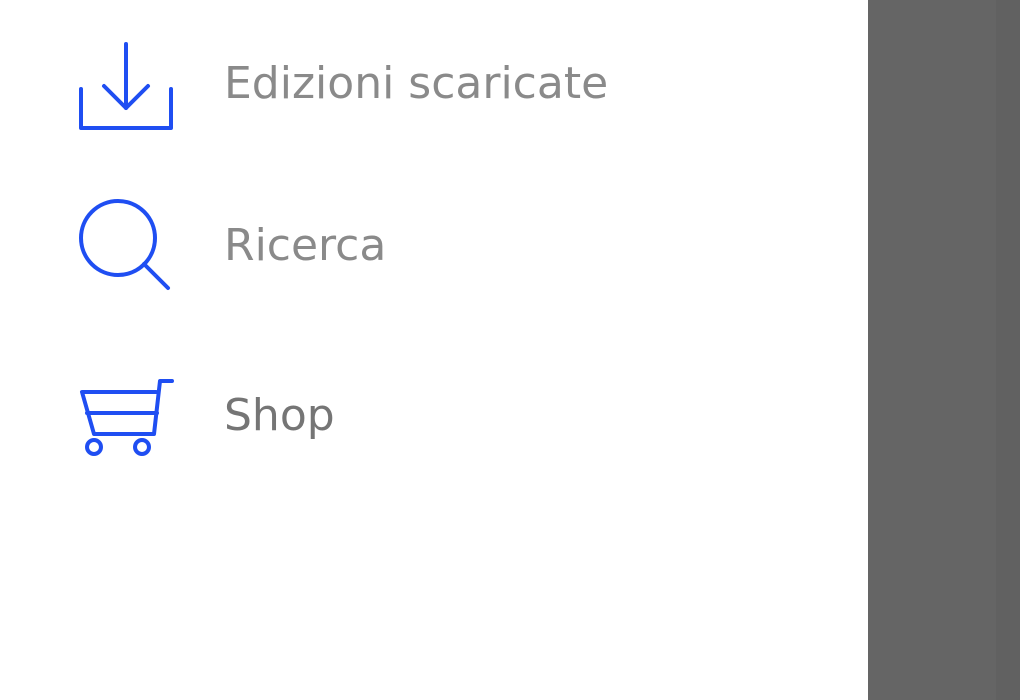 This screenshot has height=700, width=1020. What do you see at coordinates (305, 245) in the screenshot?
I see `menu-item-label: Ricerca` at bounding box center [305, 245].